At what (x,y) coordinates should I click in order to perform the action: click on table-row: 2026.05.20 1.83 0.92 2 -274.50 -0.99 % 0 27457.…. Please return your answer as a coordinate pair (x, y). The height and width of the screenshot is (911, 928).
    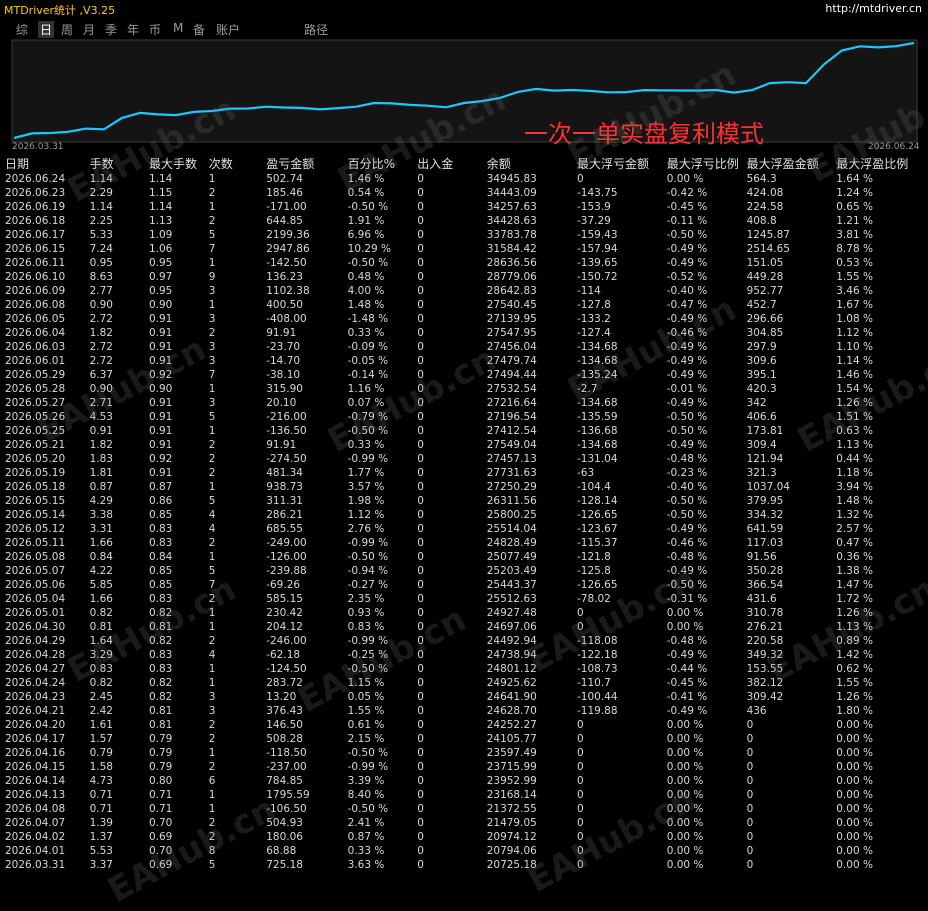
    Looking at the image, I should click on (464, 459).